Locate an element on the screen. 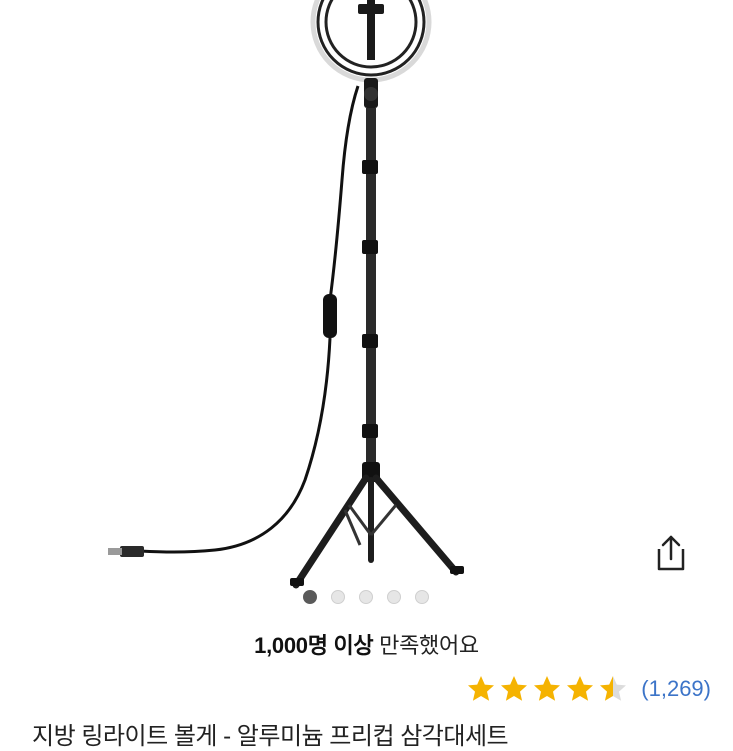 Image resolution: width=733 pixels, height=751 pixels. share-icon is located at coordinates (671, 553).